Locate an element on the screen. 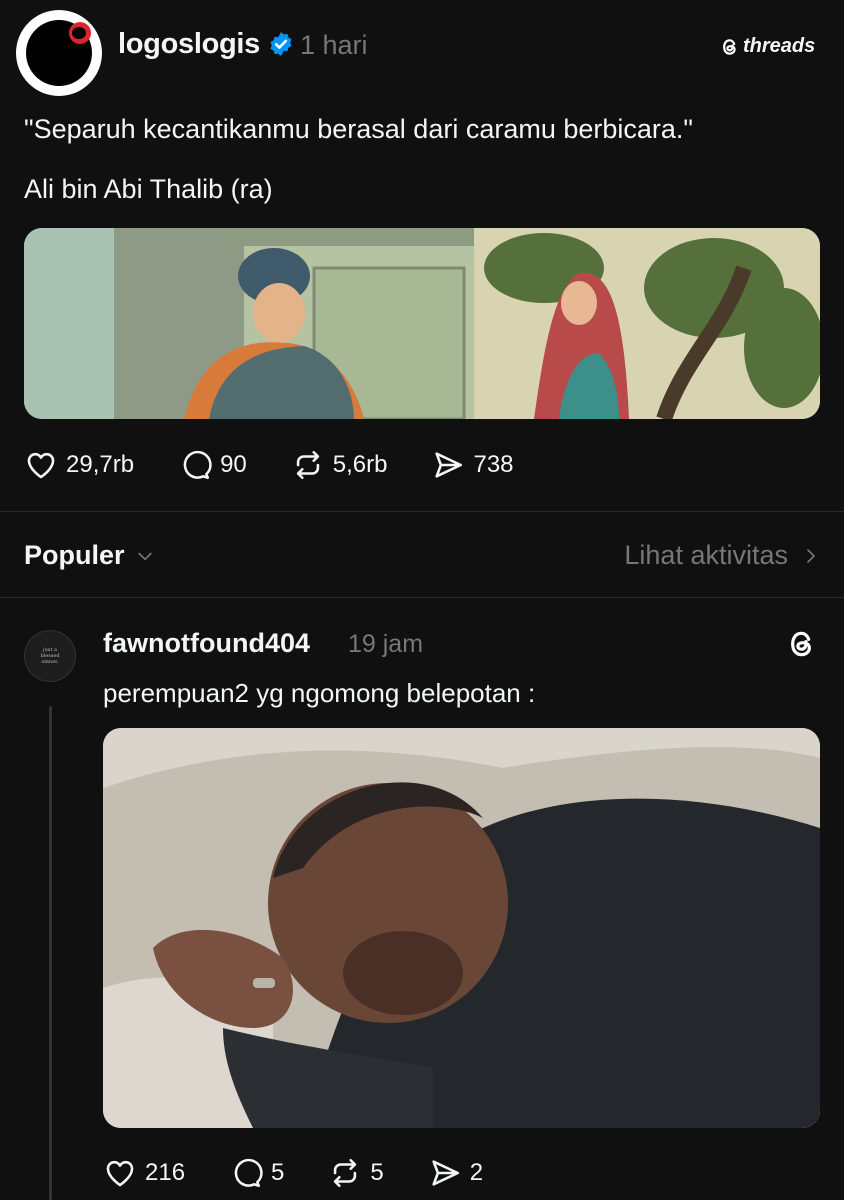  reply-avatar: just a blessed sinner. is located at coordinates (50, 656).